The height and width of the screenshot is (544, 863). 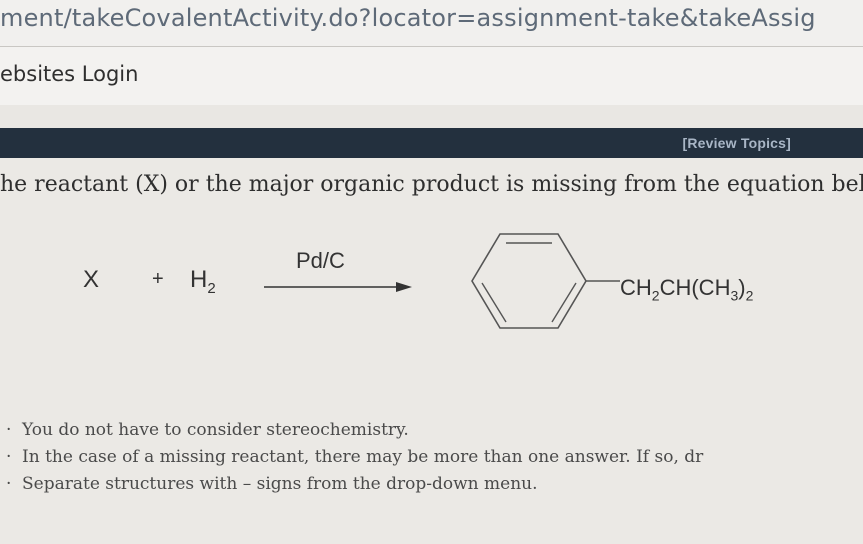 What do you see at coordinates (338, 287) in the screenshot?
I see `reaction-arrow-icon` at bounding box center [338, 287].